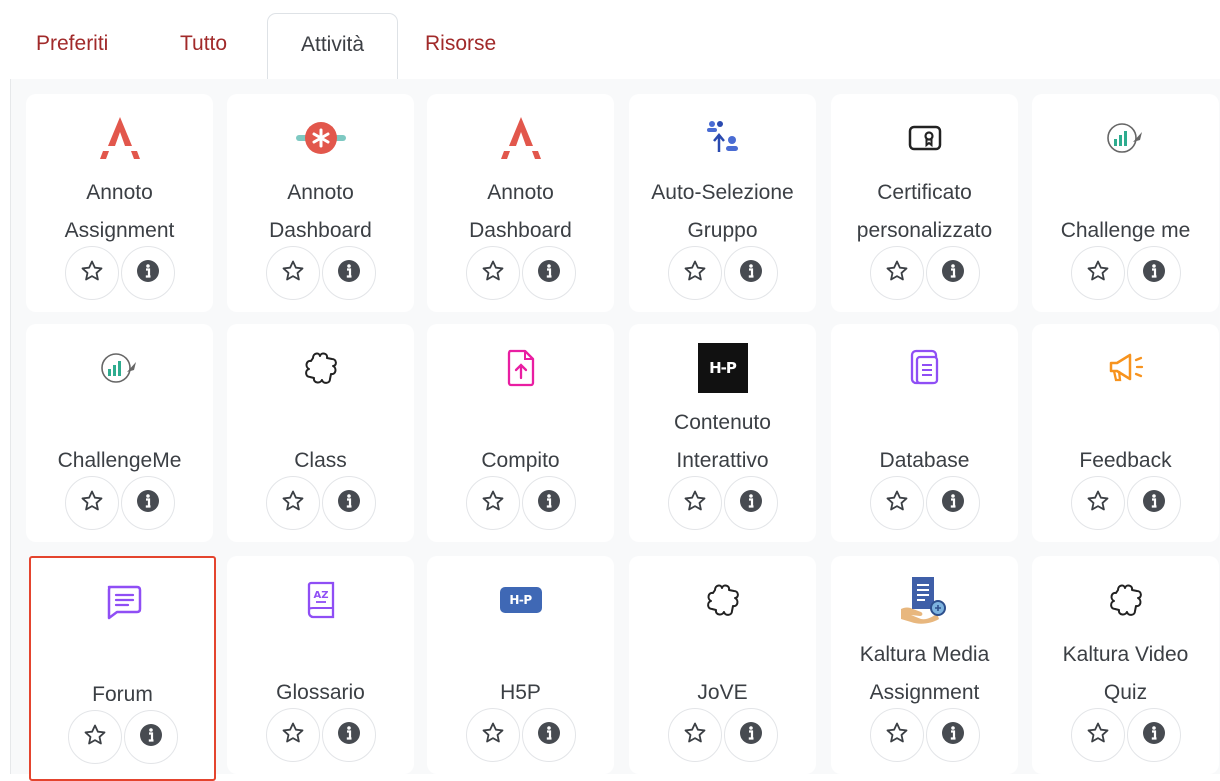 This screenshot has width=1220, height=781. What do you see at coordinates (320, 433) in the screenshot?
I see `activity-card: Class` at bounding box center [320, 433].